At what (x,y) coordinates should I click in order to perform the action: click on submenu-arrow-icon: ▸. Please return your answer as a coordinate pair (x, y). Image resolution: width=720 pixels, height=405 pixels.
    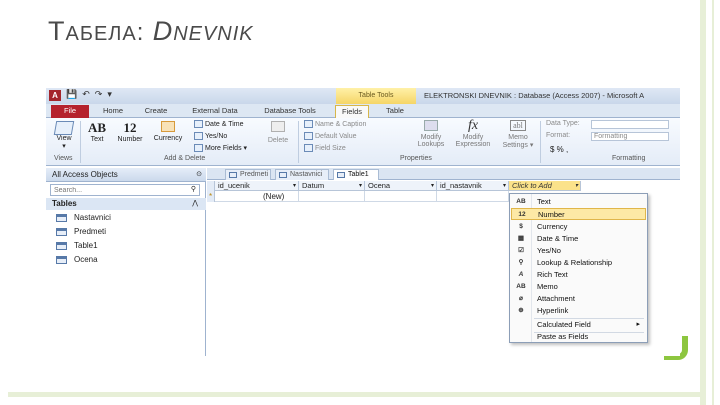
    Looking at the image, I should click on (638, 324).